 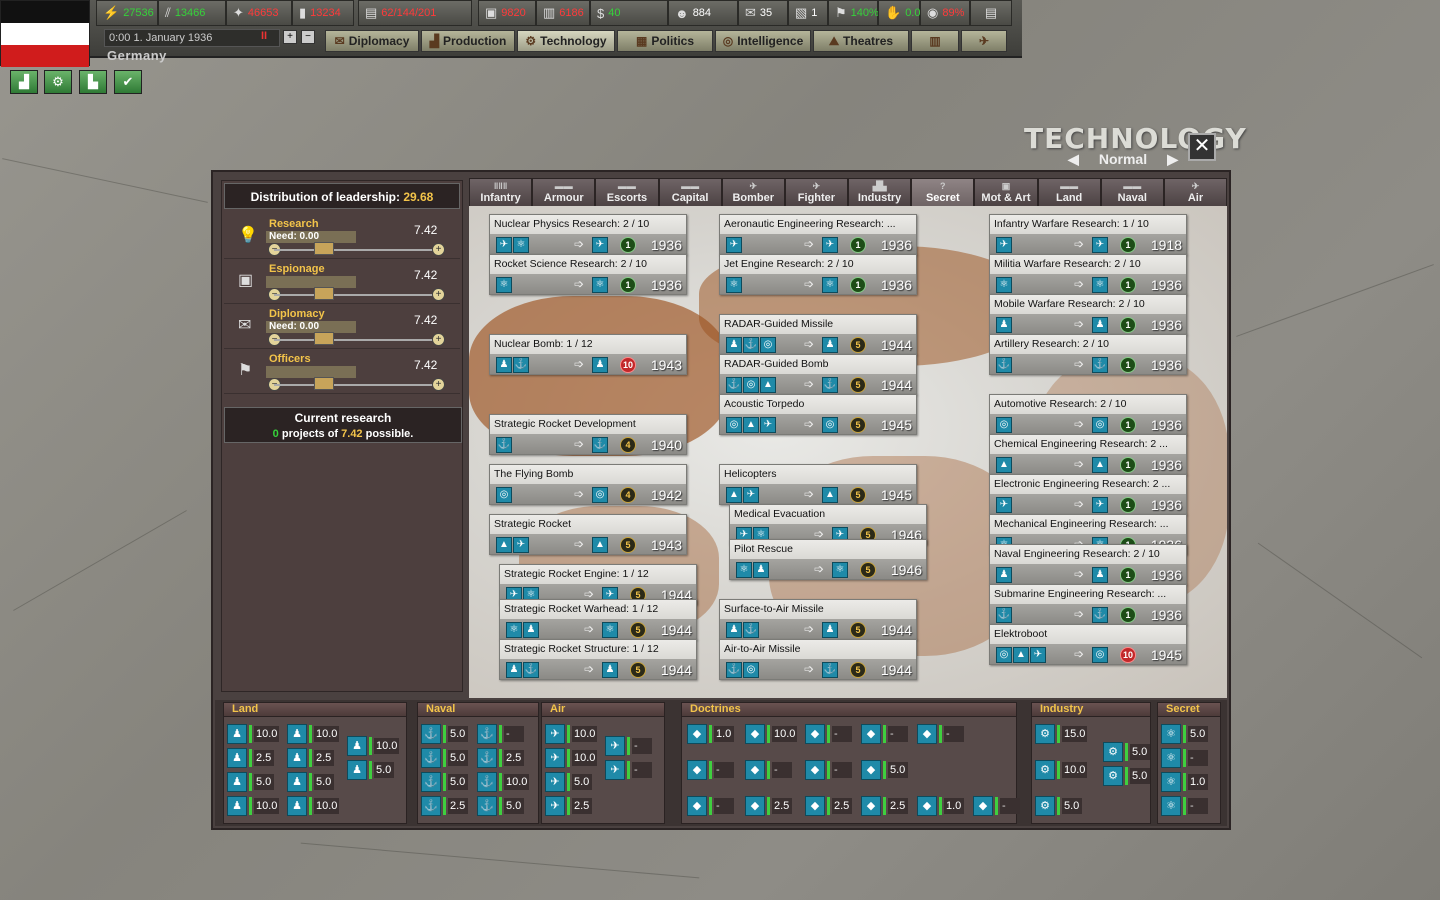 I want to click on tech-card: Pilot Rescue ⚛ ♟ ➩ ⚛ 5 1946, so click(x=828, y=559).